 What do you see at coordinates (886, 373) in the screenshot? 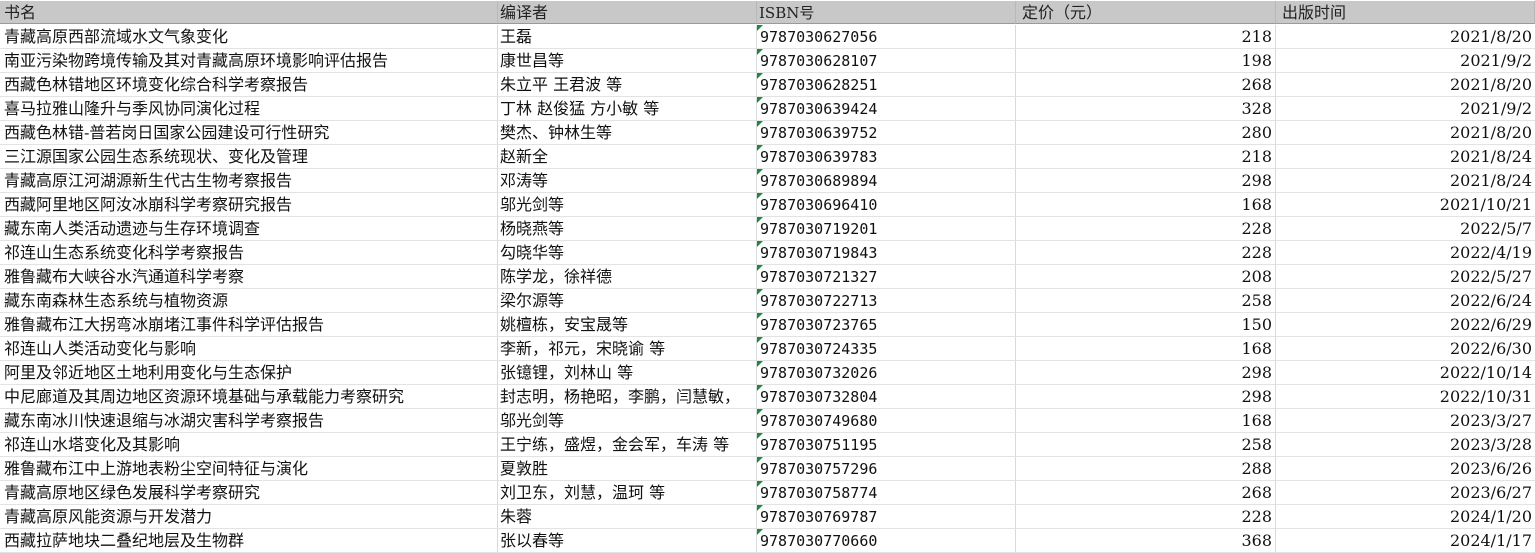
I see `cell-isbn: 9787030732026` at bounding box center [886, 373].